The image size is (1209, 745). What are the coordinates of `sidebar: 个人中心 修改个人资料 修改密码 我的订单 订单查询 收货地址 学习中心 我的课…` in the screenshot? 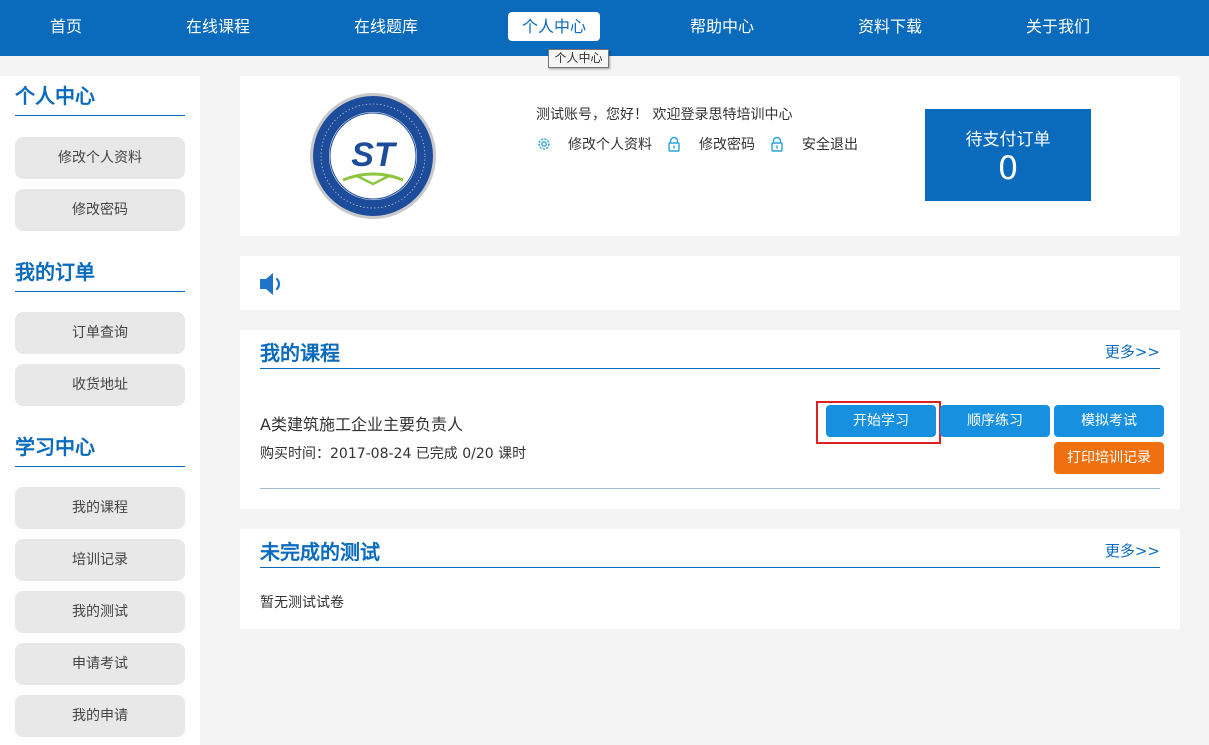 It's located at (100, 410).